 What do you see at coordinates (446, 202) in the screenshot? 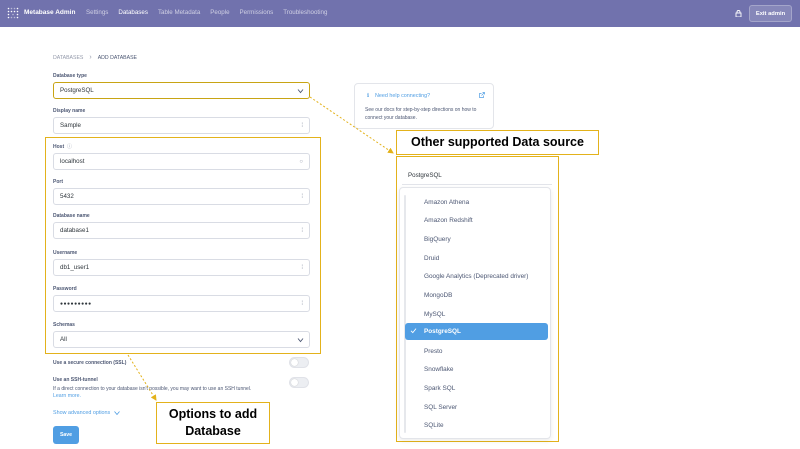
I see `dropdown-item: Amazon Athena` at bounding box center [446, 202].